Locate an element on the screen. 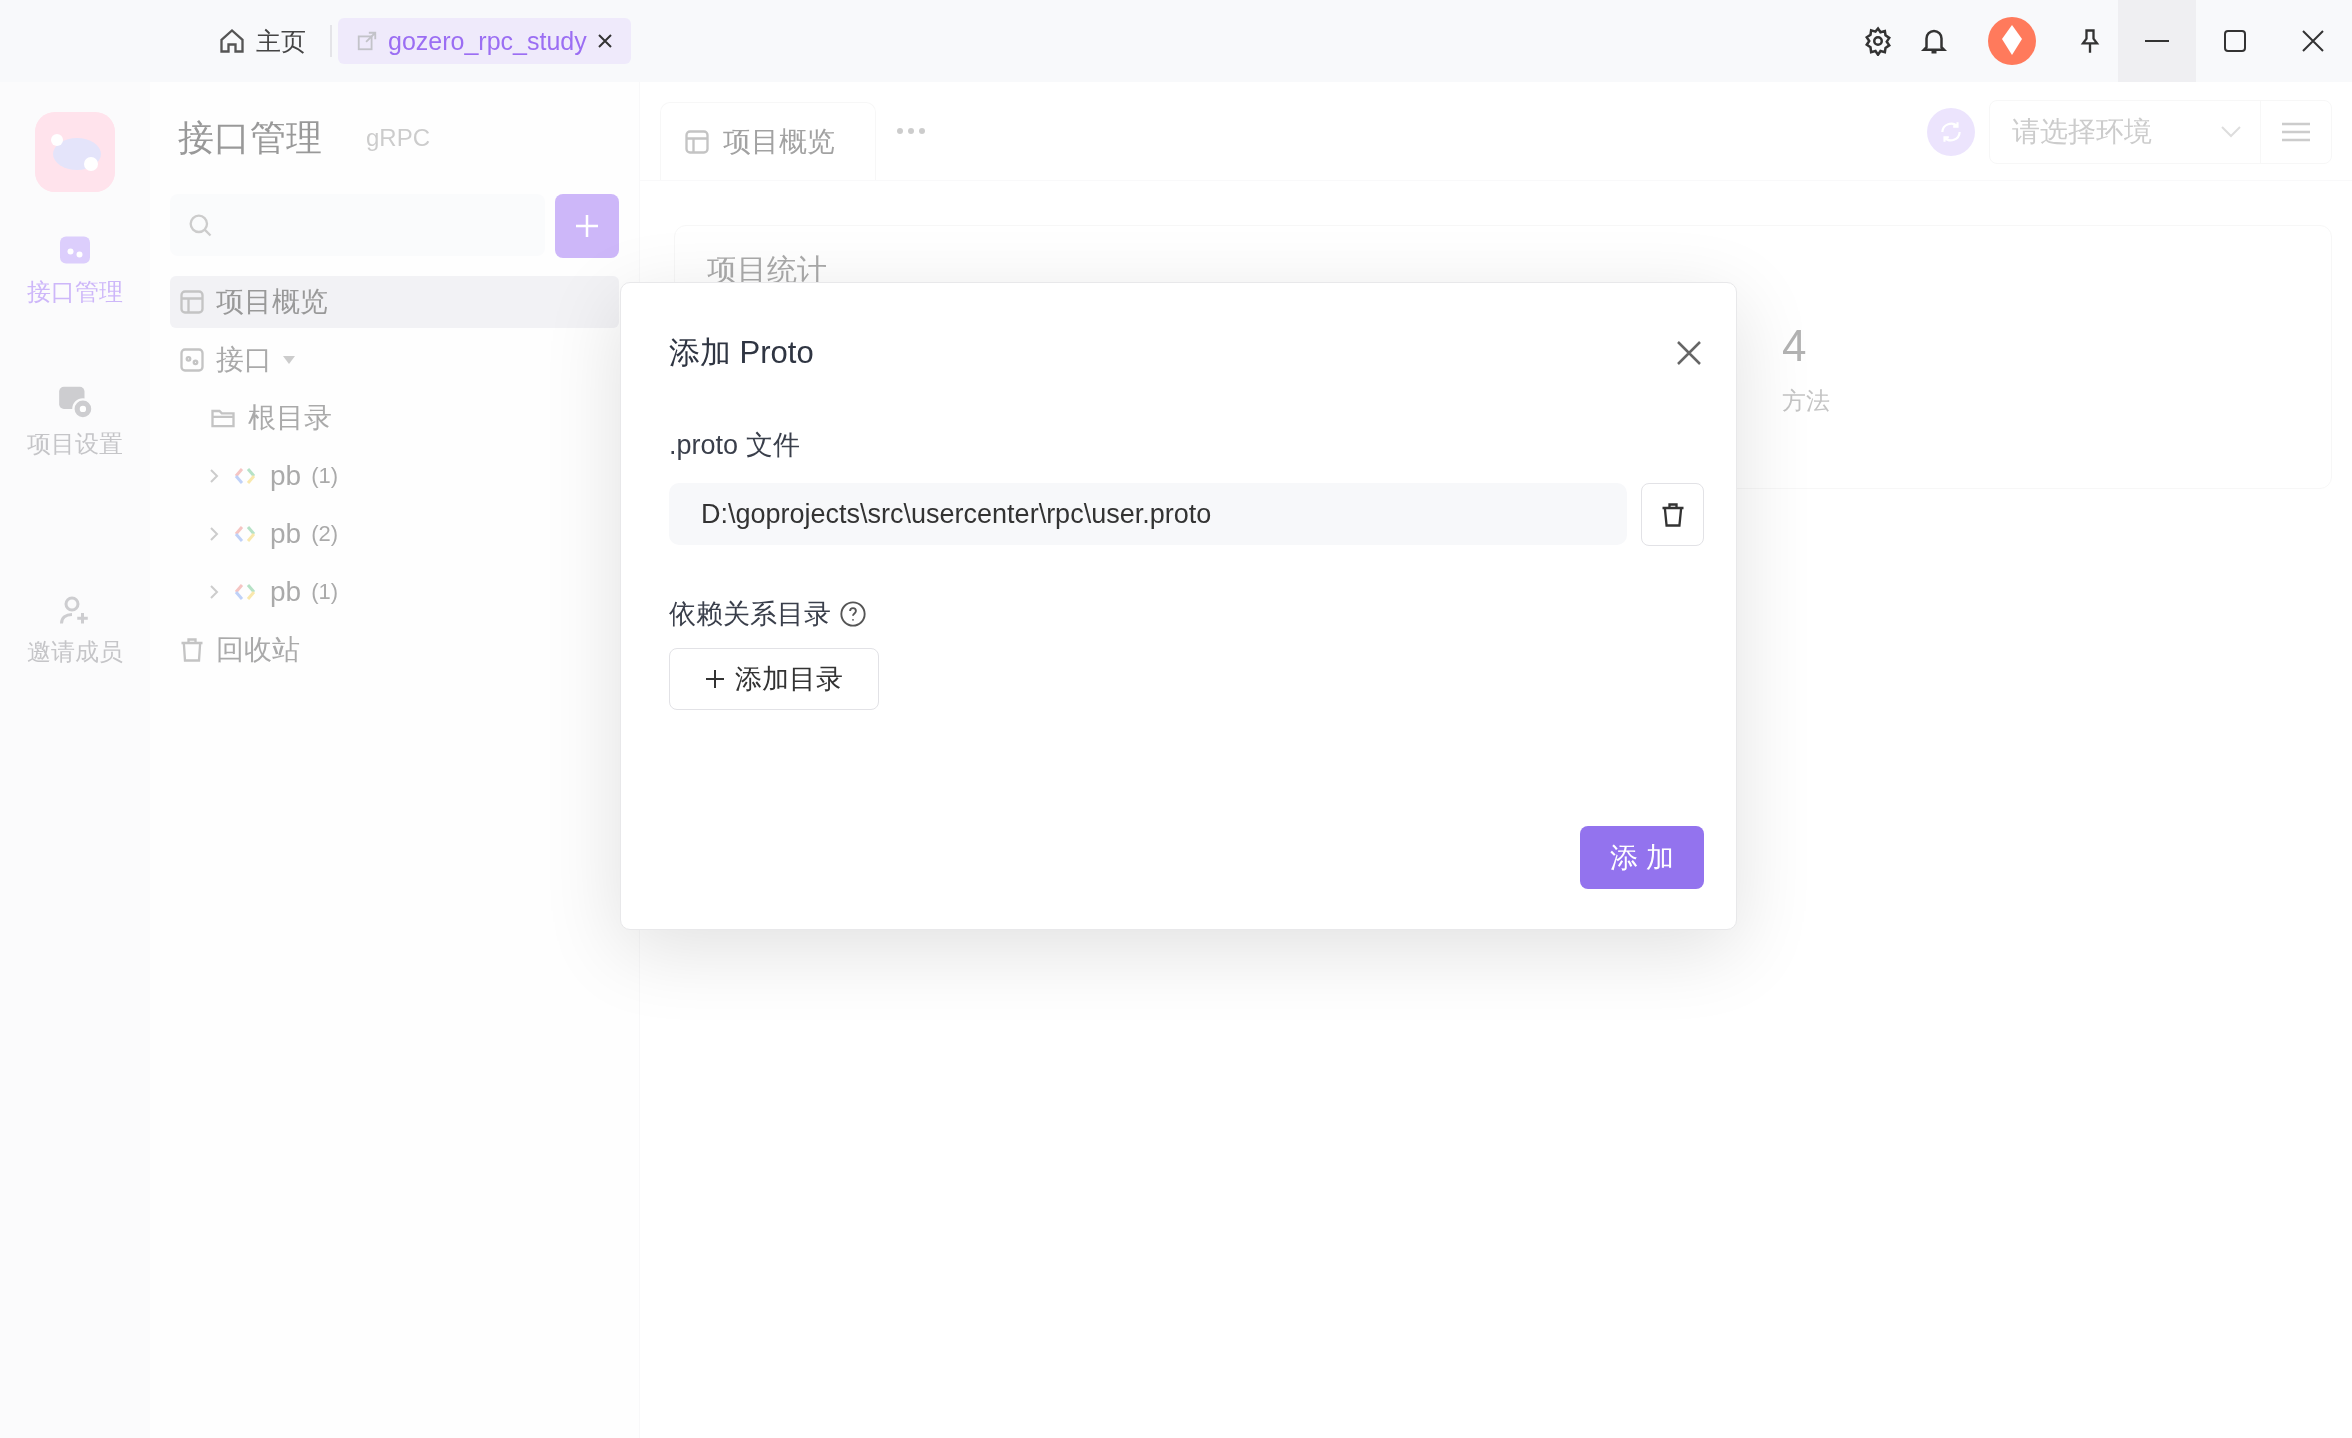 This screenshot has height=1438, width=2352. tree-item: 根目录 is located at coordinates (409, 418).